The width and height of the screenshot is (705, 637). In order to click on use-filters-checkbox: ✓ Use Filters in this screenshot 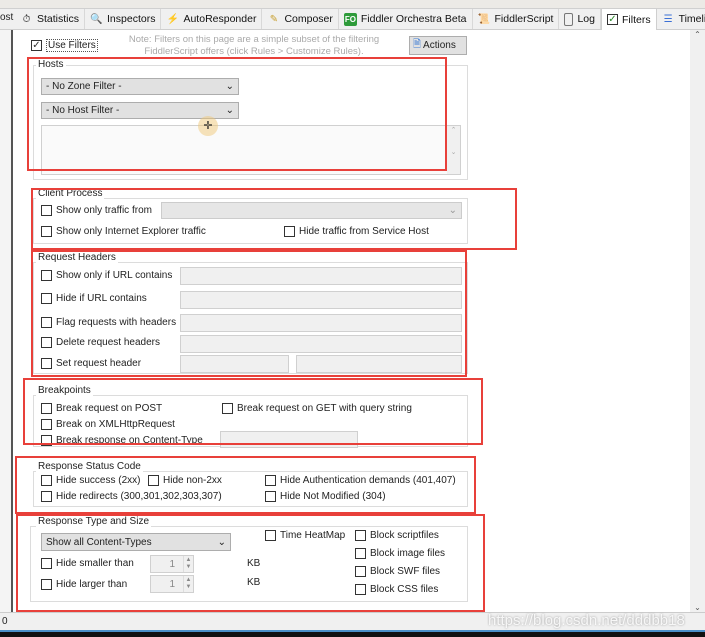, I will do `click(64, 45)`.